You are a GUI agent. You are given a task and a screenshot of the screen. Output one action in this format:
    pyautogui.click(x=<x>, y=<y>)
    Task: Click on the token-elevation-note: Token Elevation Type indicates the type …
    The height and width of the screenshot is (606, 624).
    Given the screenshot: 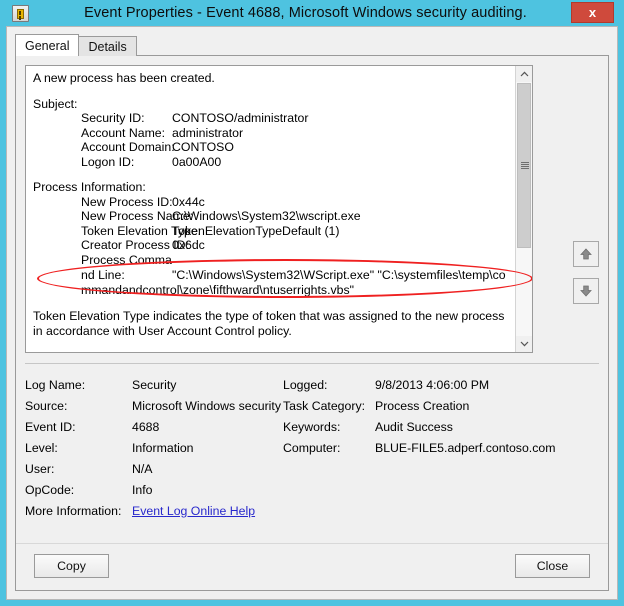 What is the action you would take?
    pyautogui.click(x=269, y=323)
    